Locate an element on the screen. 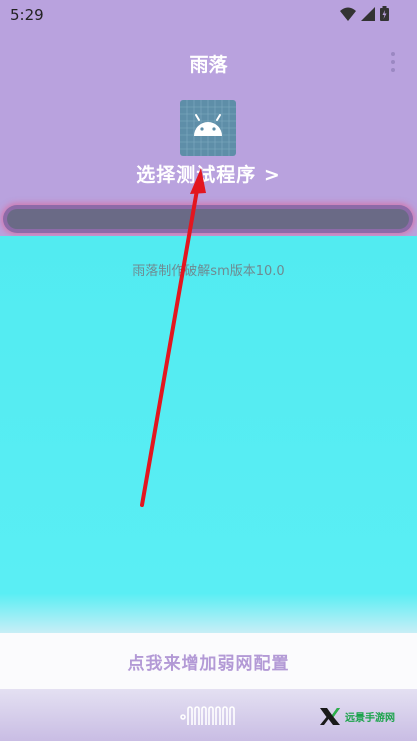  progress-bar is located at coordinates (208, 219).